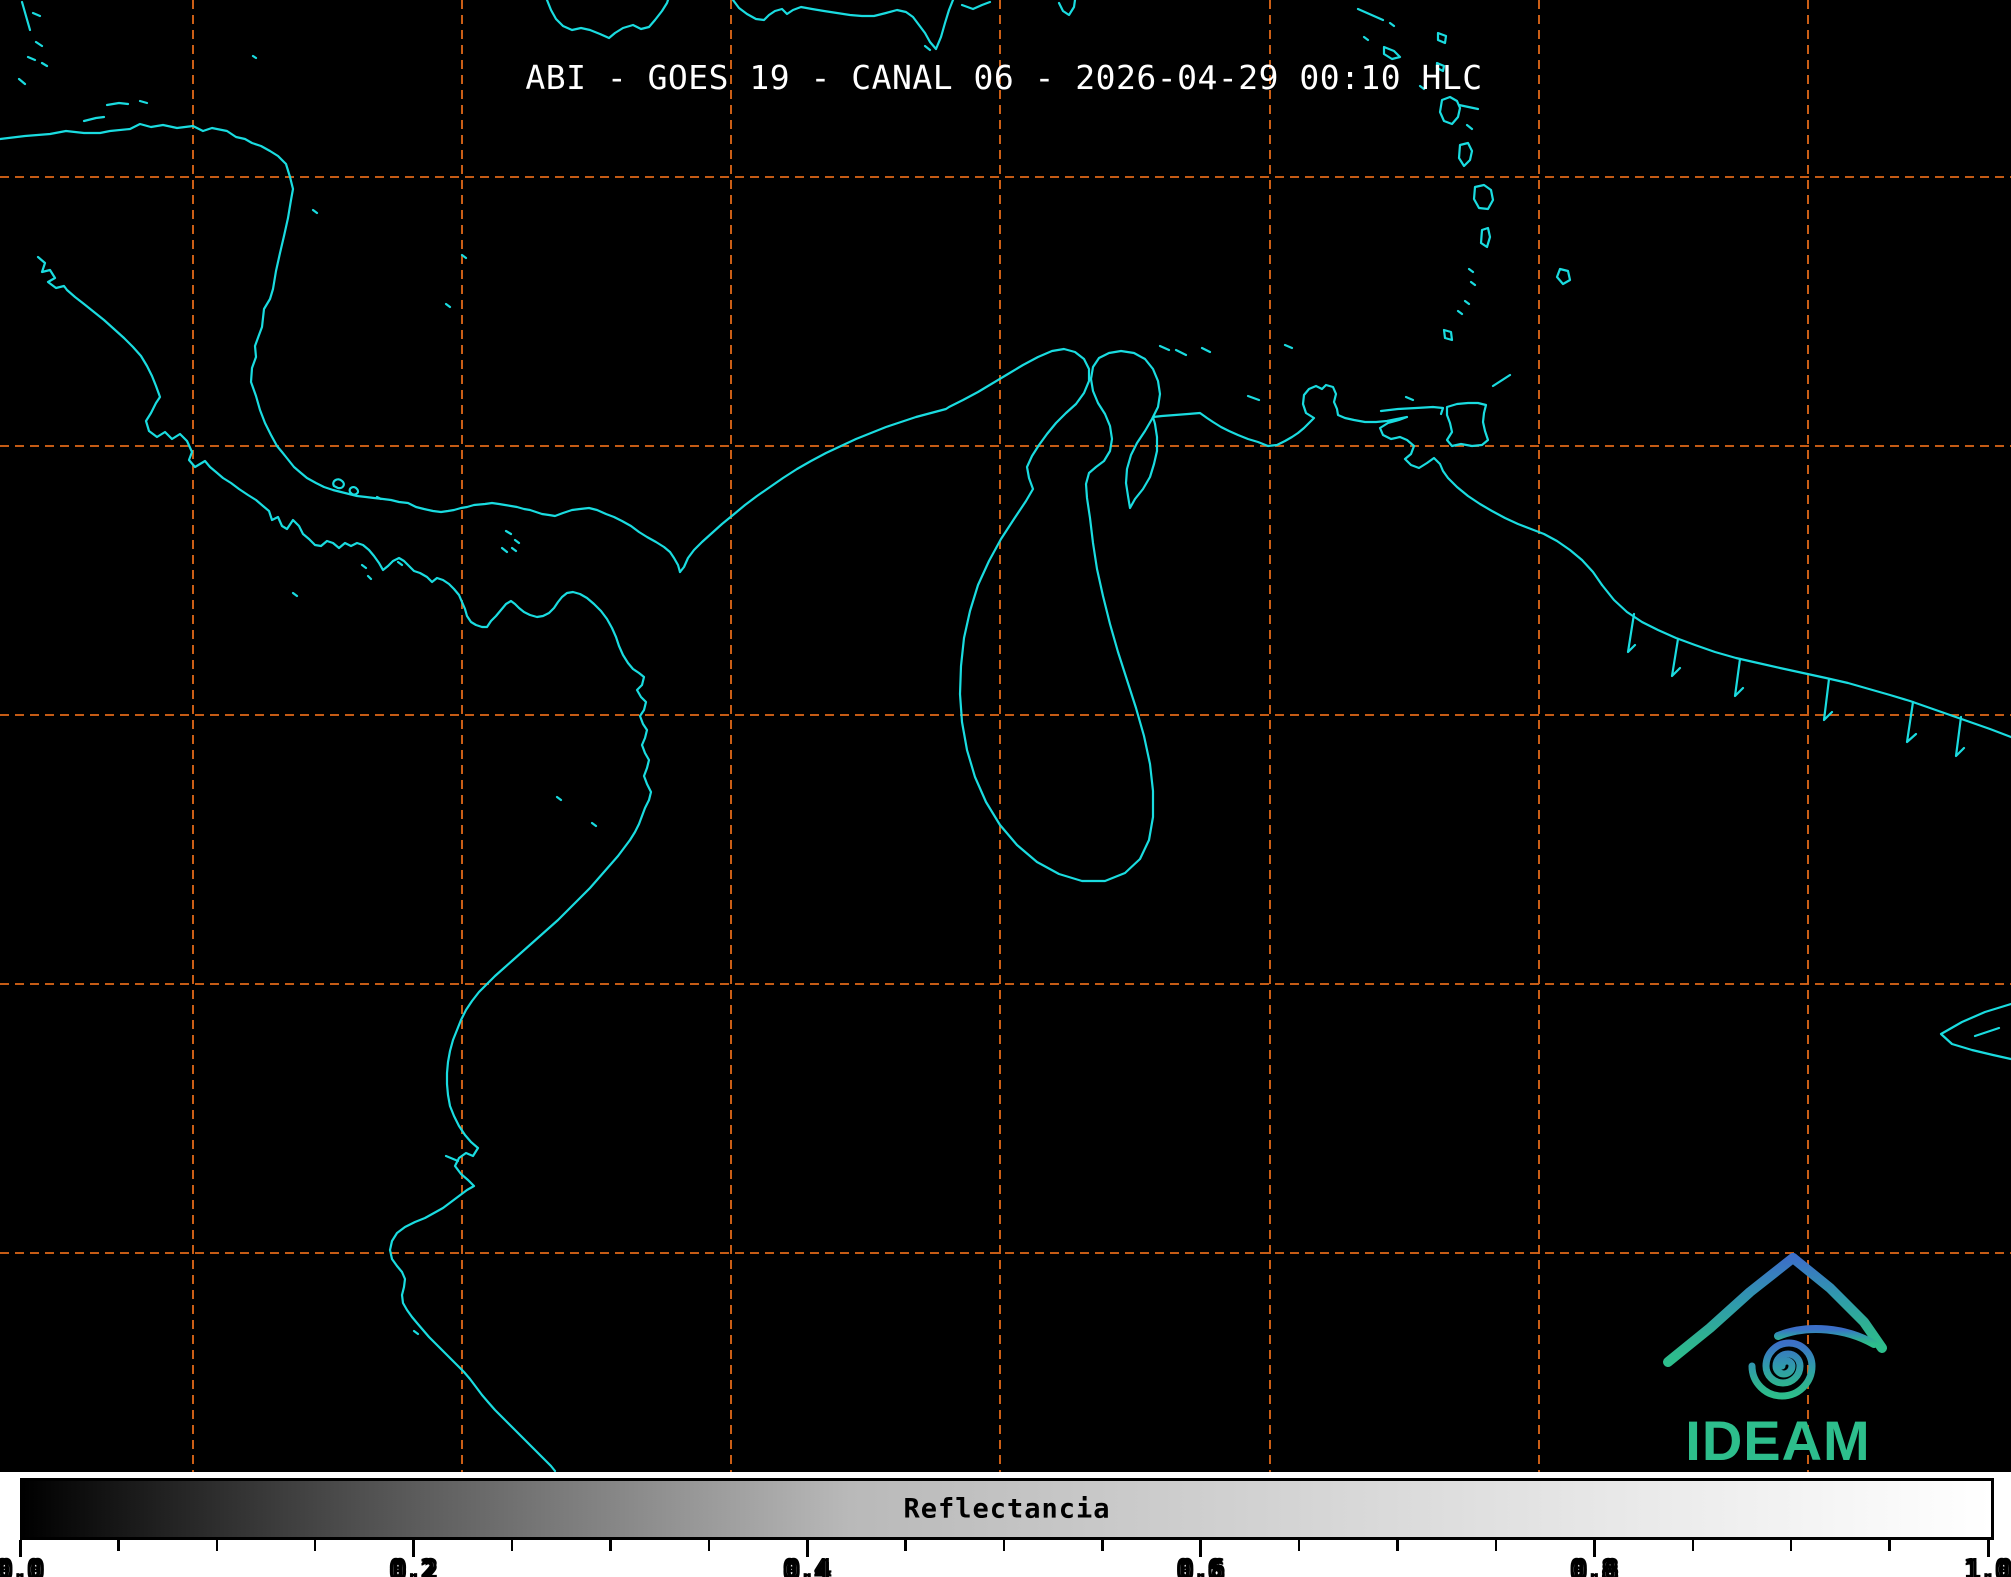 The height and width of the screenshot is (1577, 2011). What do you see at coordinates (1775, 1326) in the screenshot?
I see `ideam-logo-mark` at bounding box center [1775, 1326].